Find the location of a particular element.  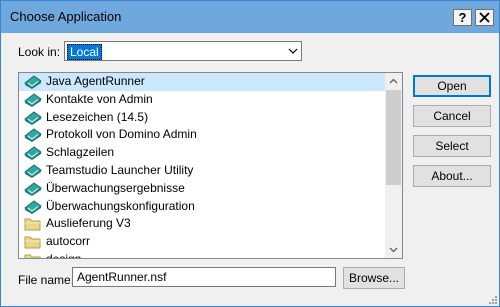

list-item-label: autocorr is located at coordinates (68, 241).